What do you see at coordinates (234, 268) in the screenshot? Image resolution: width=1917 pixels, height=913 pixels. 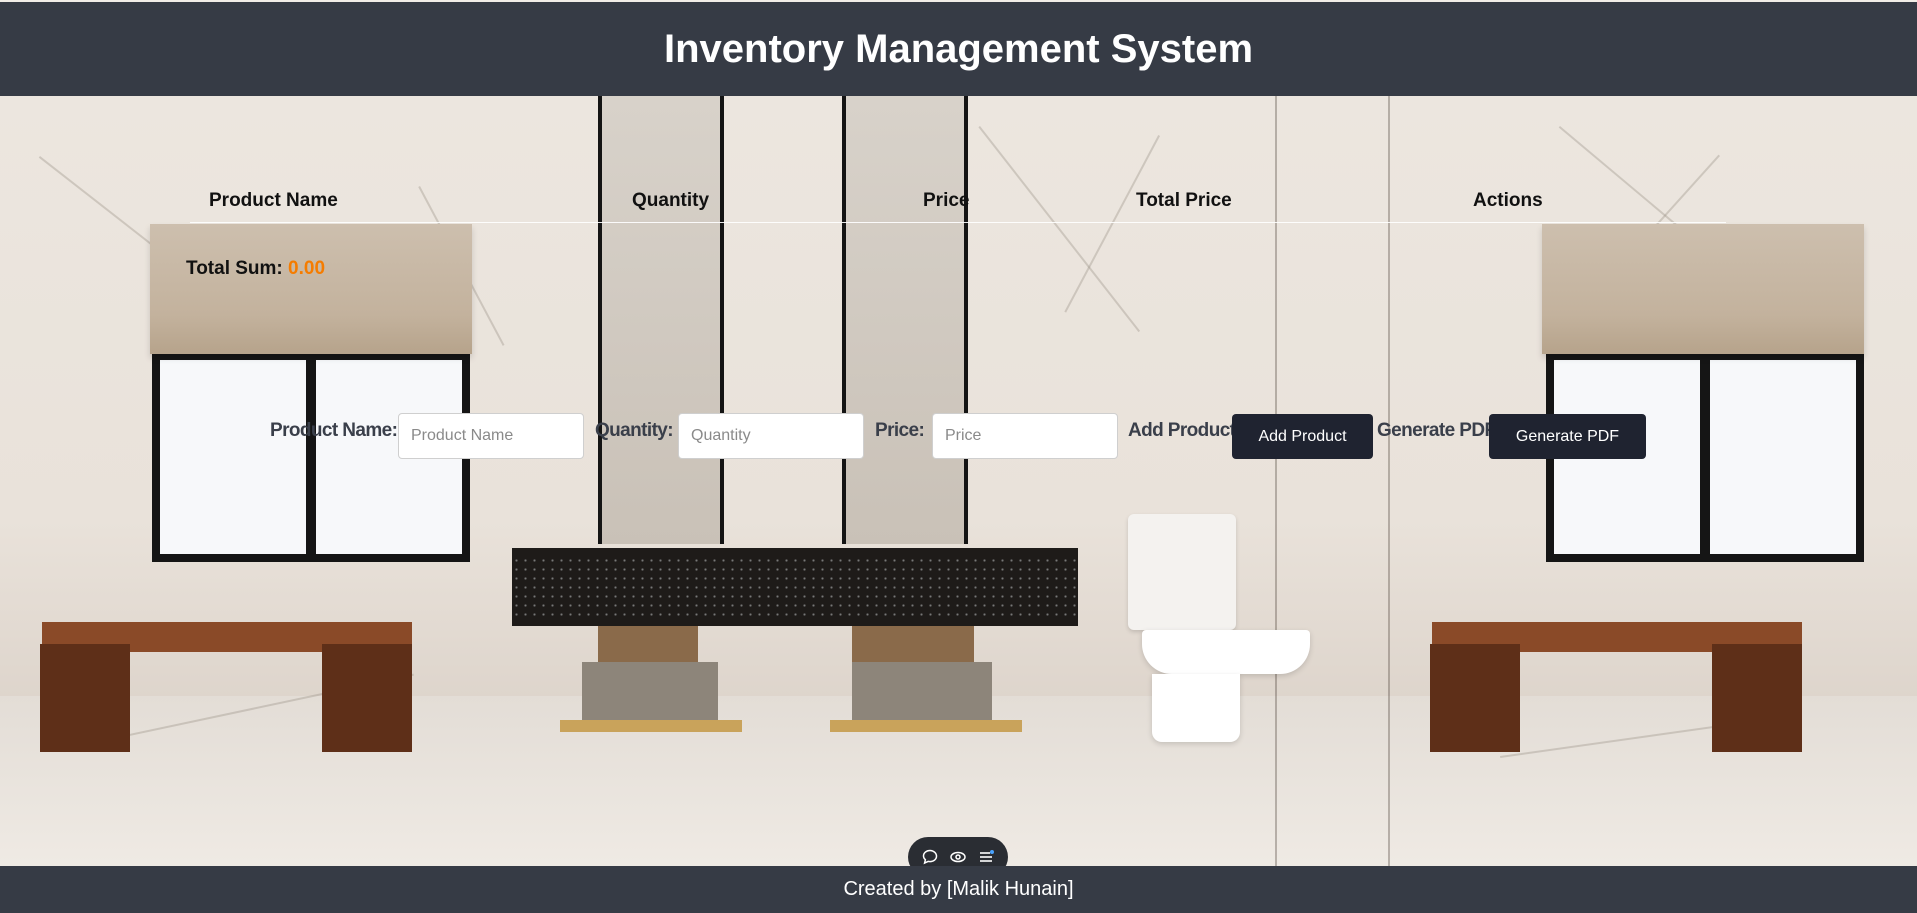 I see `total-sum-label: Total Sum:` at bounding box center [234, 268].